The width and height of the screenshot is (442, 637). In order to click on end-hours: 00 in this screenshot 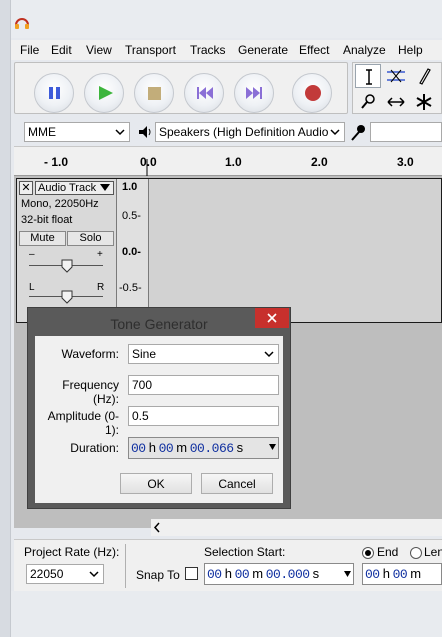, I will do `click(372, 574)`.